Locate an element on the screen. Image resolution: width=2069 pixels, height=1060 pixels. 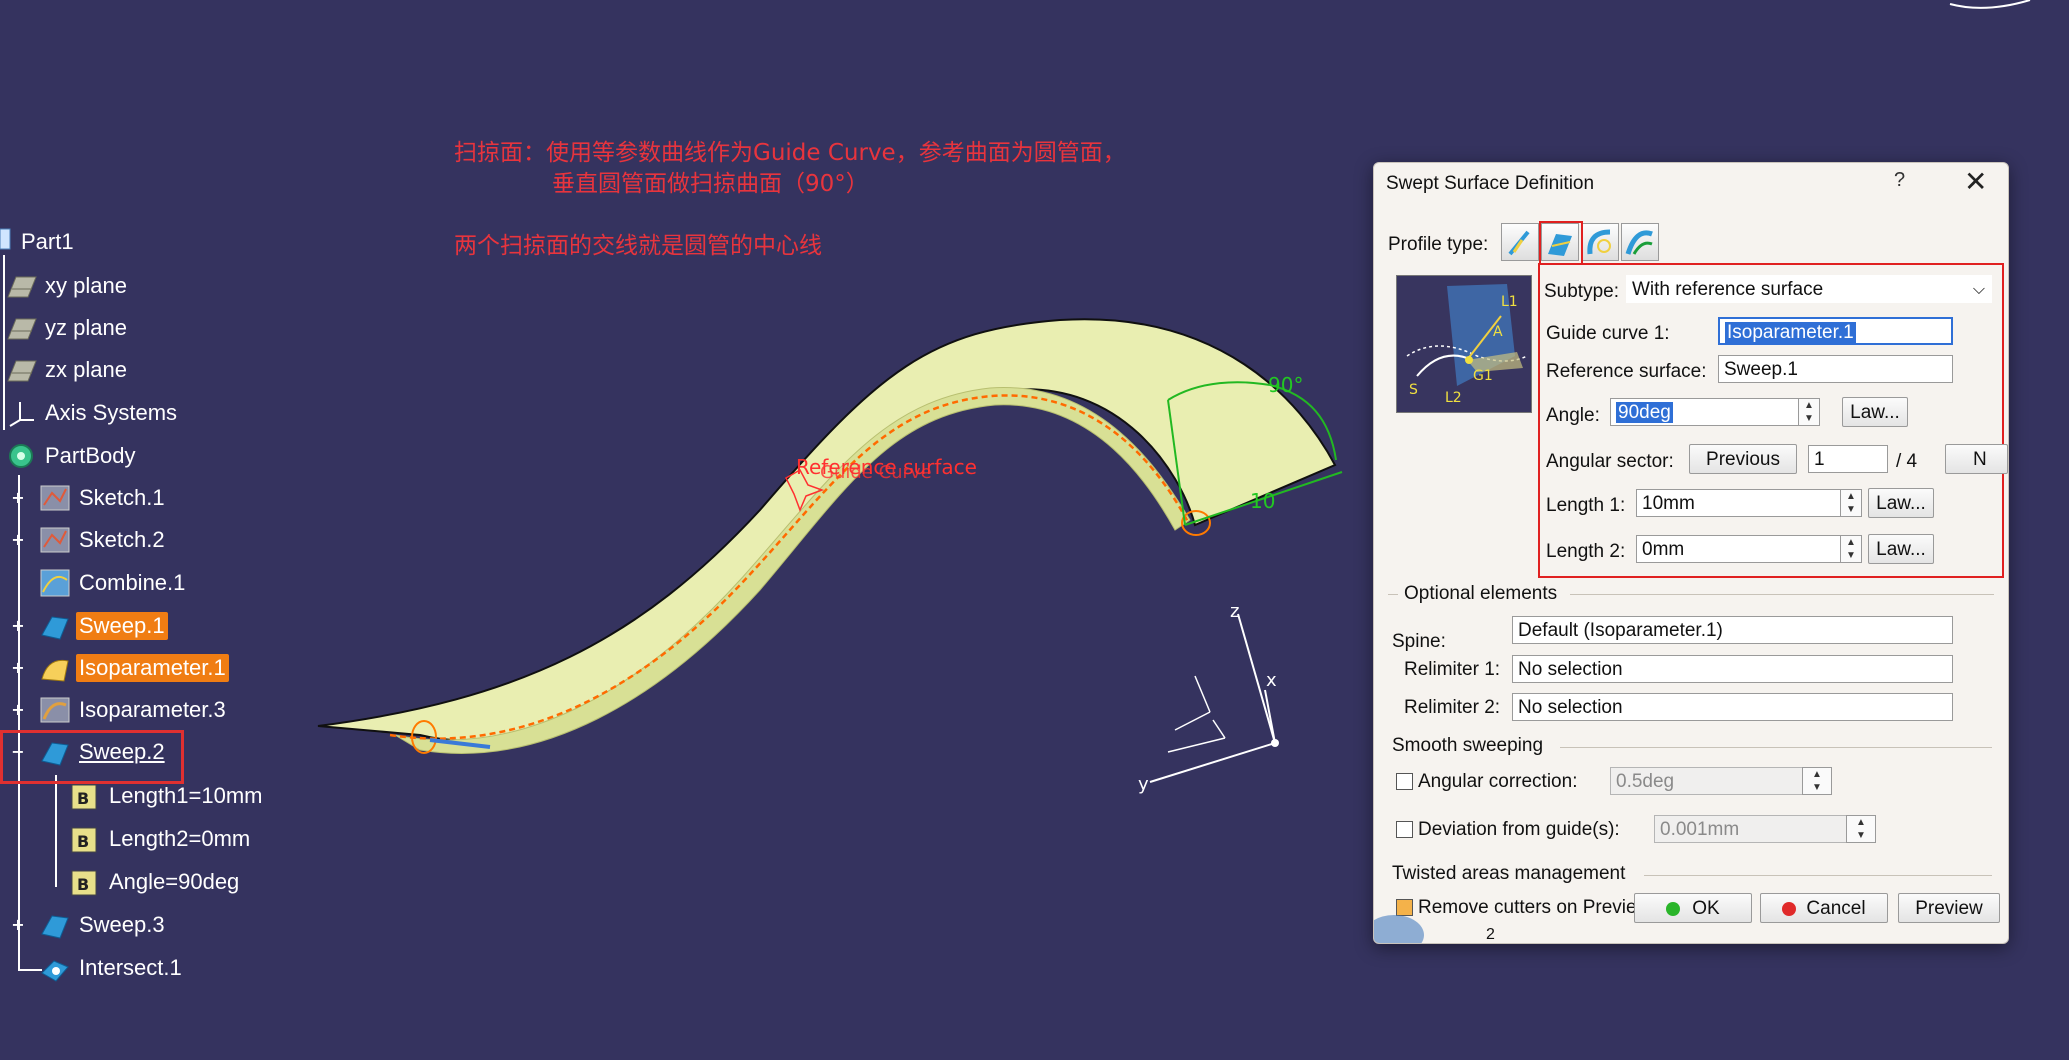
body-icon is located at coordinates (21, 456).